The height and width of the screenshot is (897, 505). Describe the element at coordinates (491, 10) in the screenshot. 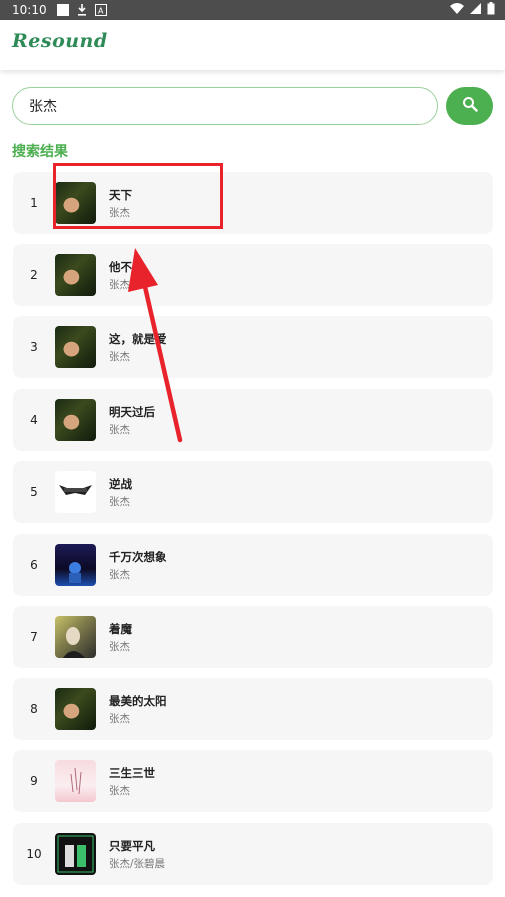

I see `battery-icon` at that location.